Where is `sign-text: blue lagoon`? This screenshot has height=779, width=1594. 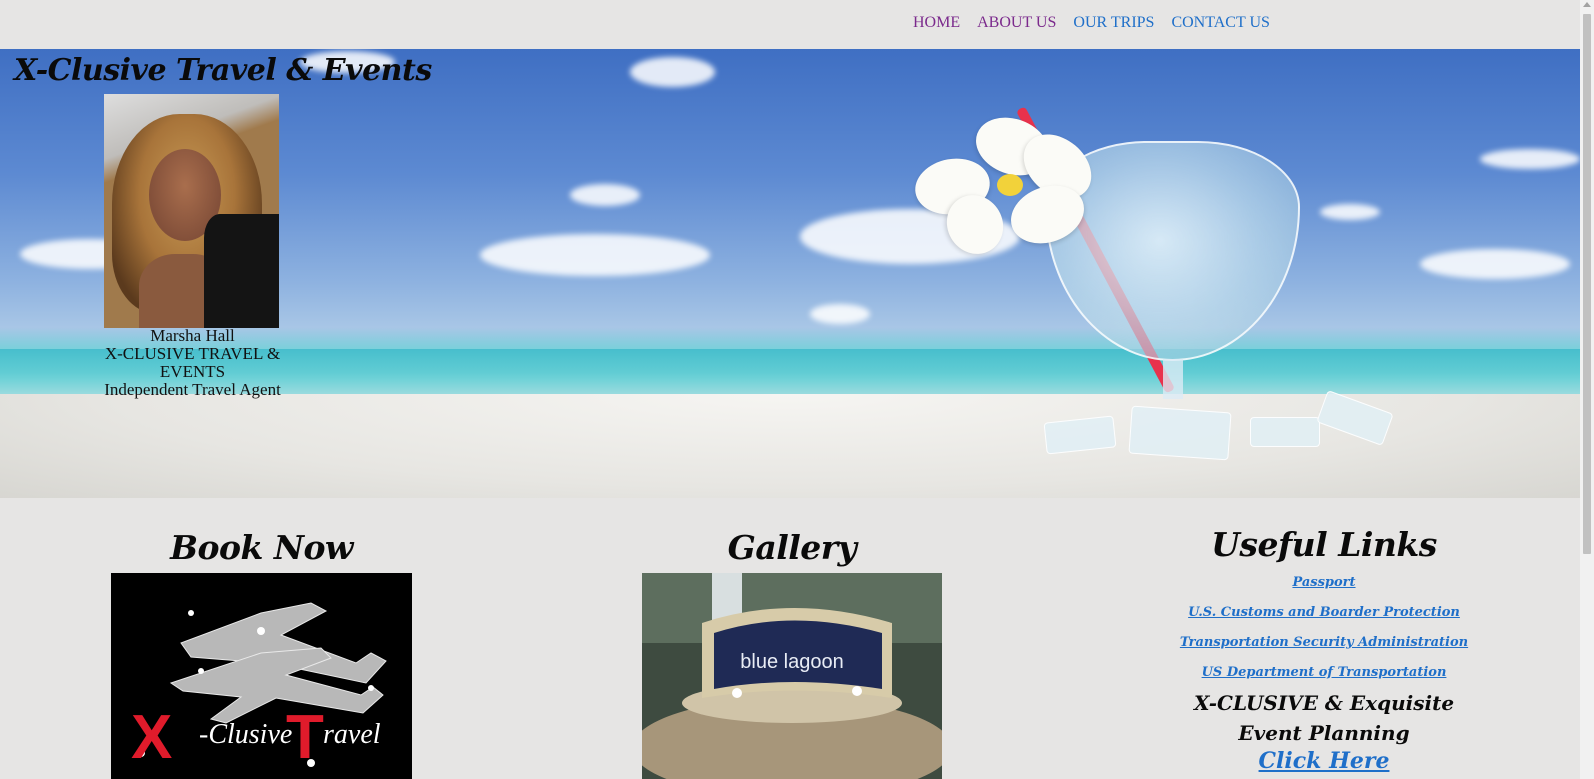
sign-text: blue lagoon is located at coordinates (791, 662).